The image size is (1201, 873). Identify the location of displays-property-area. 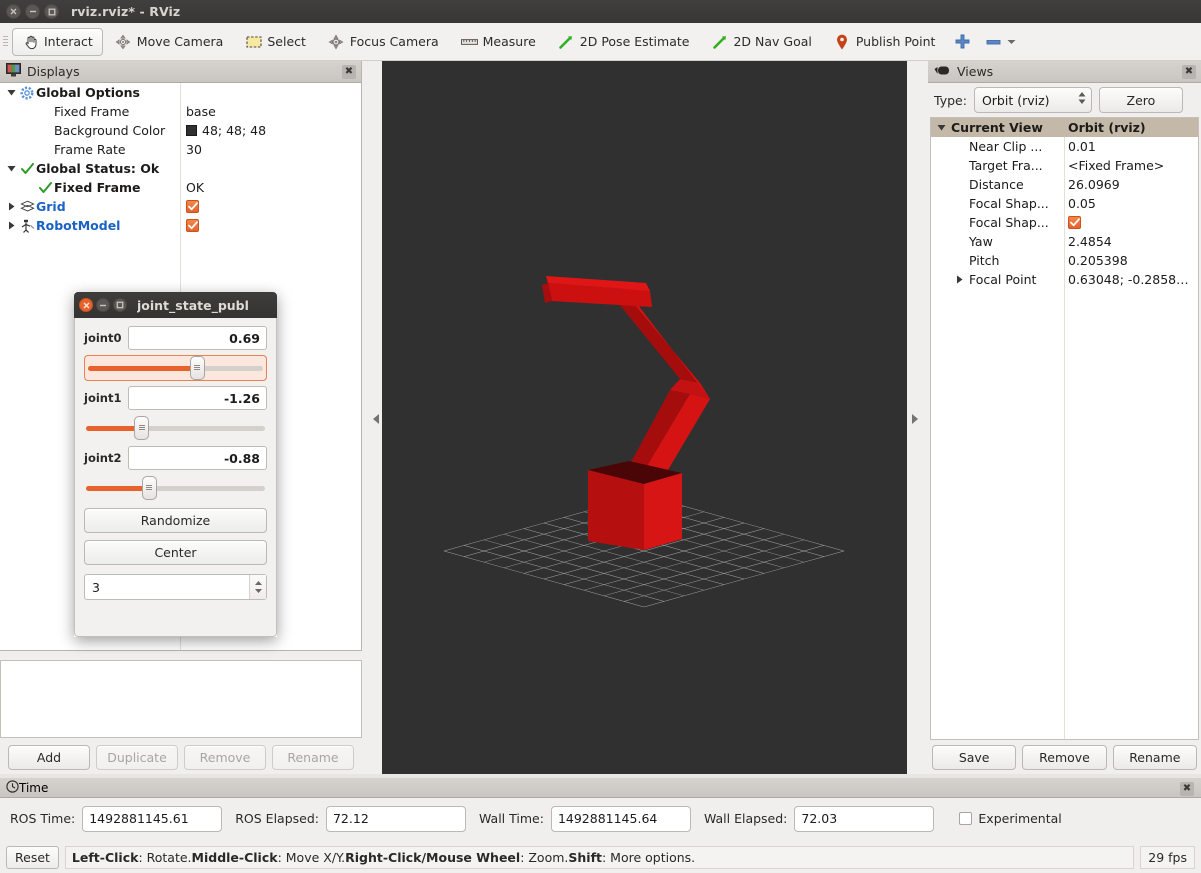
(181, 699).